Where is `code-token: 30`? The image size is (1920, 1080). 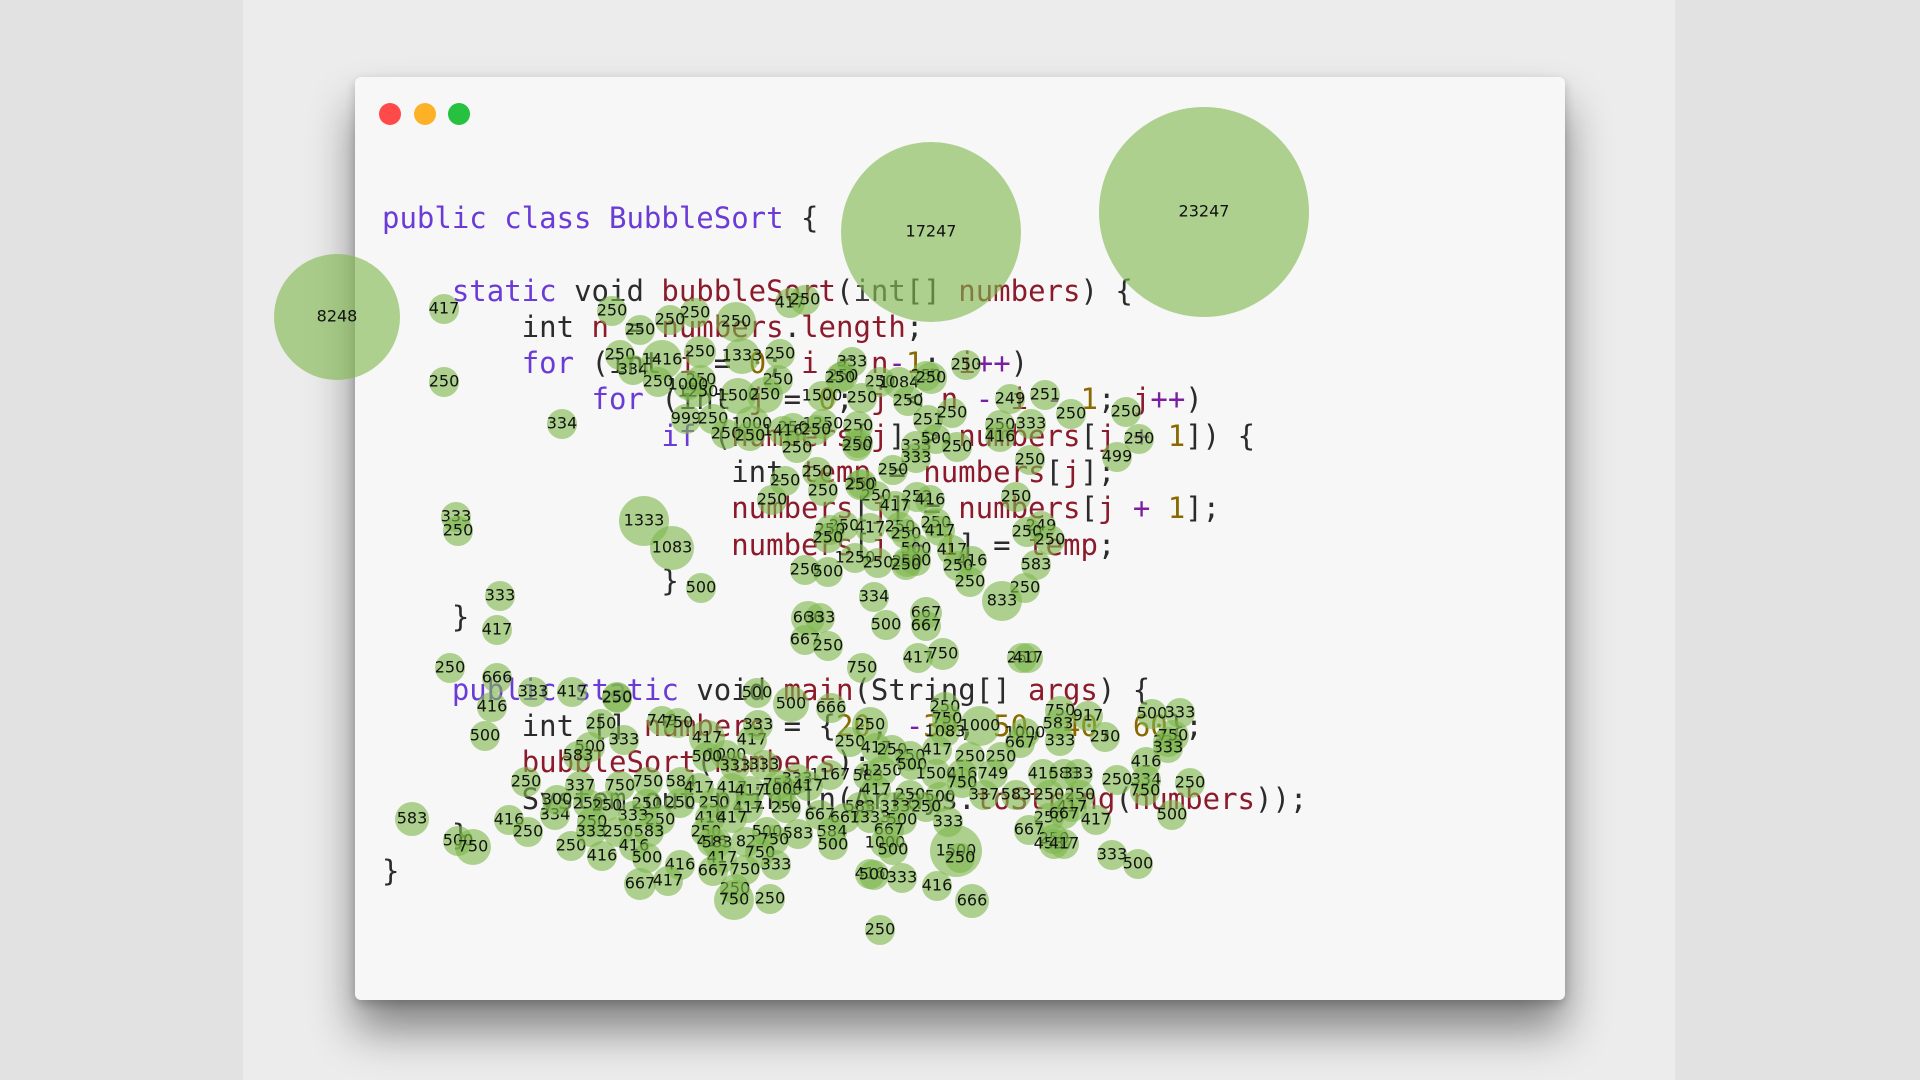 code-token: 30 is located at coordinates (941, 726).